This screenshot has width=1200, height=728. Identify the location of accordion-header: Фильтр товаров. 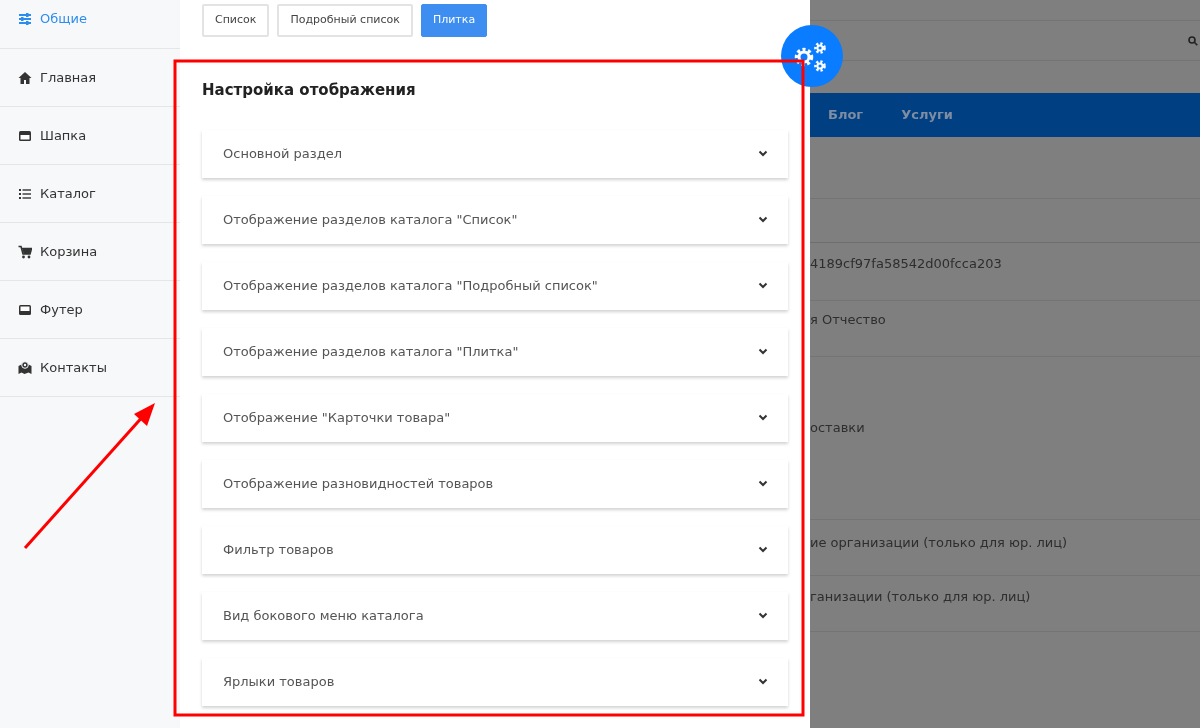
(495, 549).